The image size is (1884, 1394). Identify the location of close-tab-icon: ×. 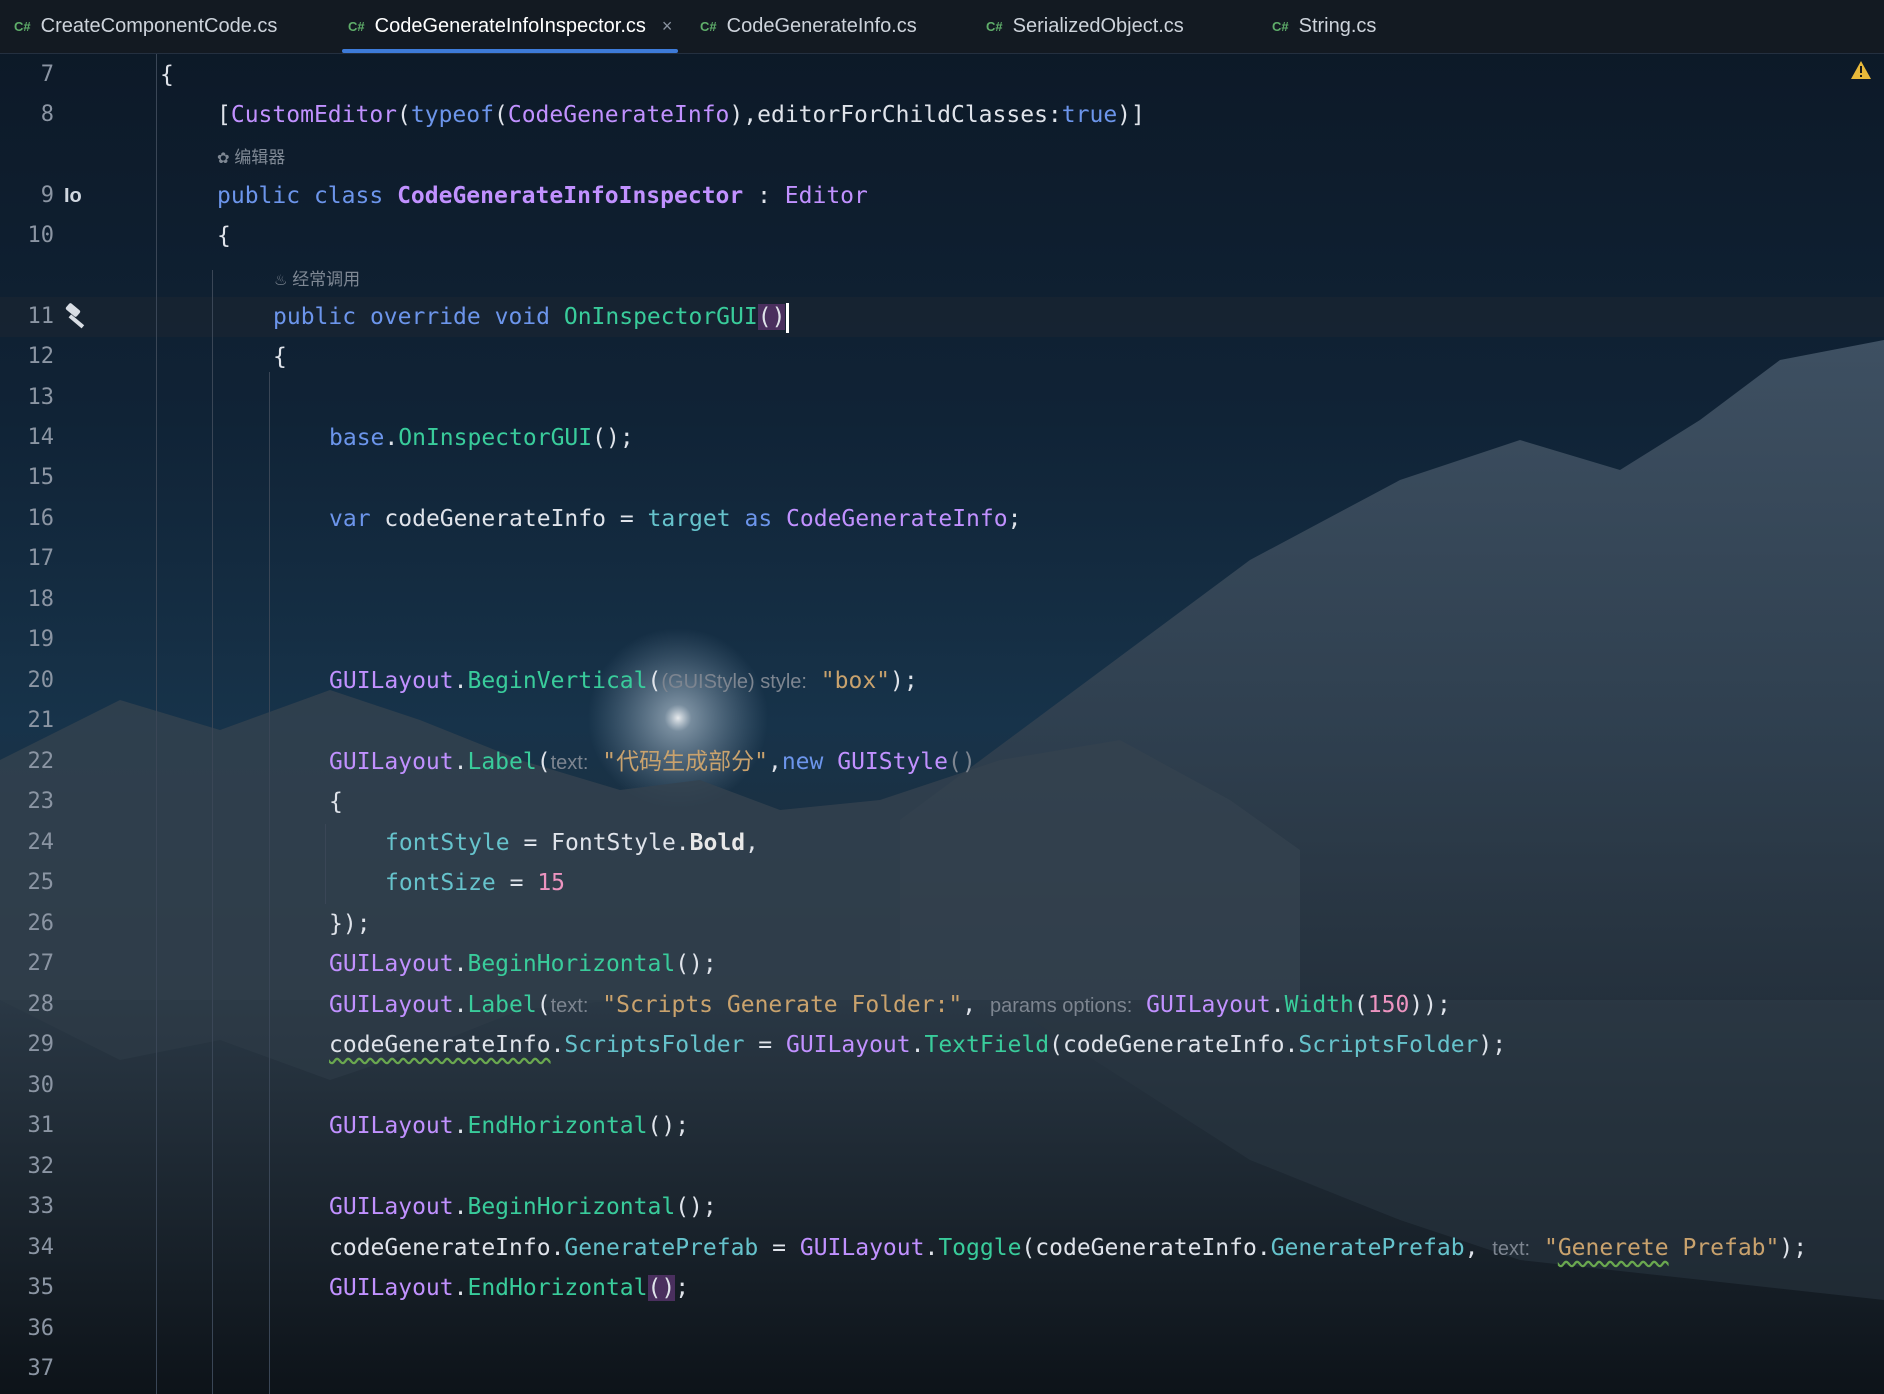
(667, 26).